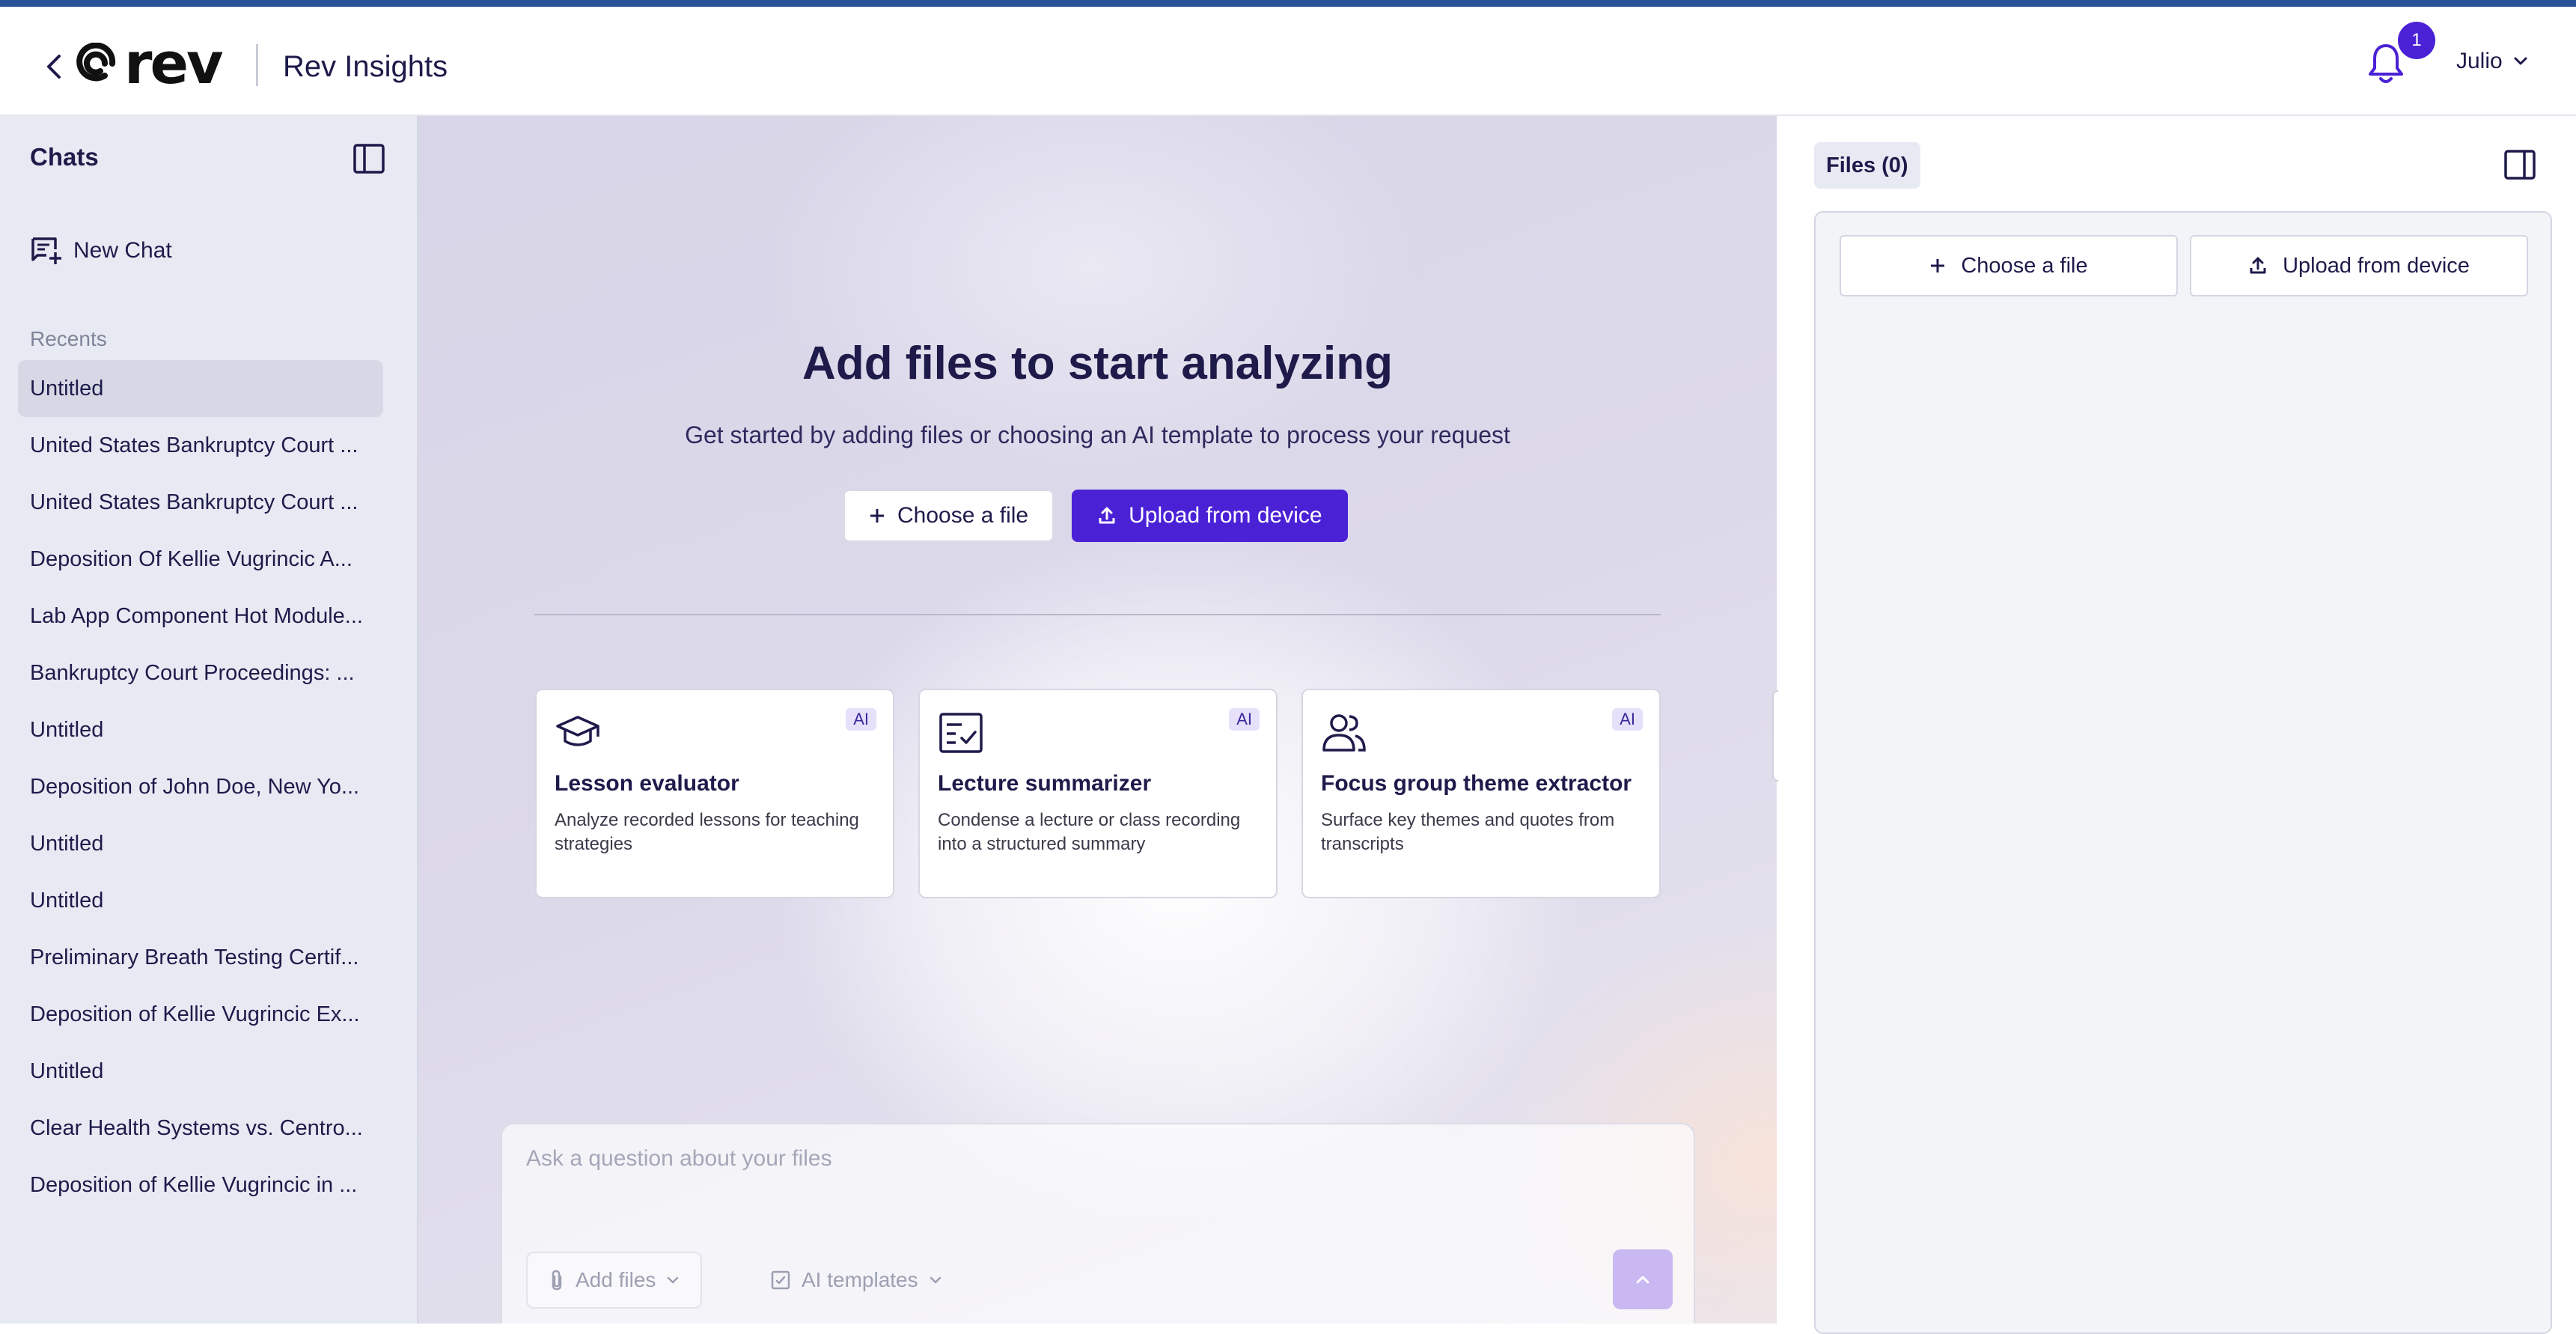  I want to click on chat-composer: Add files AI templates, so click(1098, 1223).